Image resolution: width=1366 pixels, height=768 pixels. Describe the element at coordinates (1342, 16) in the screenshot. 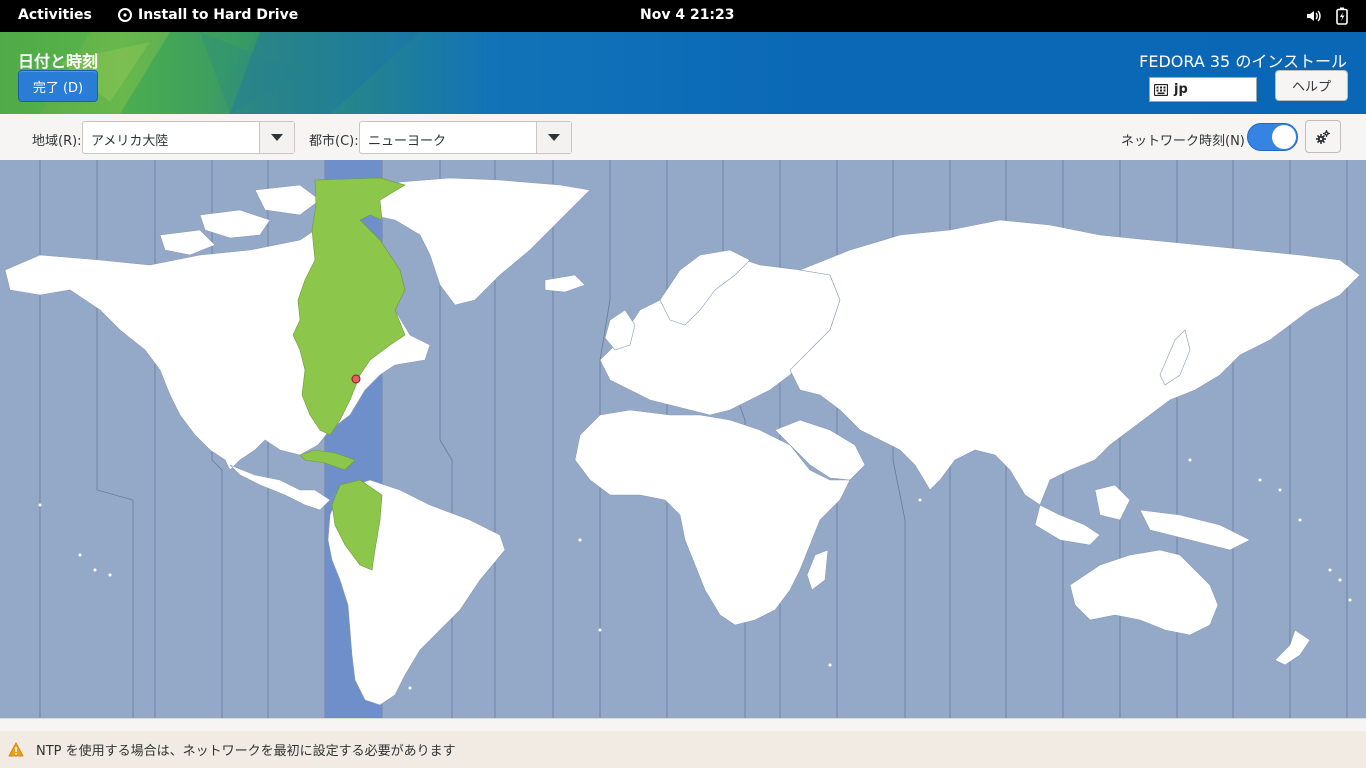

I see `battery-icon` at that location.